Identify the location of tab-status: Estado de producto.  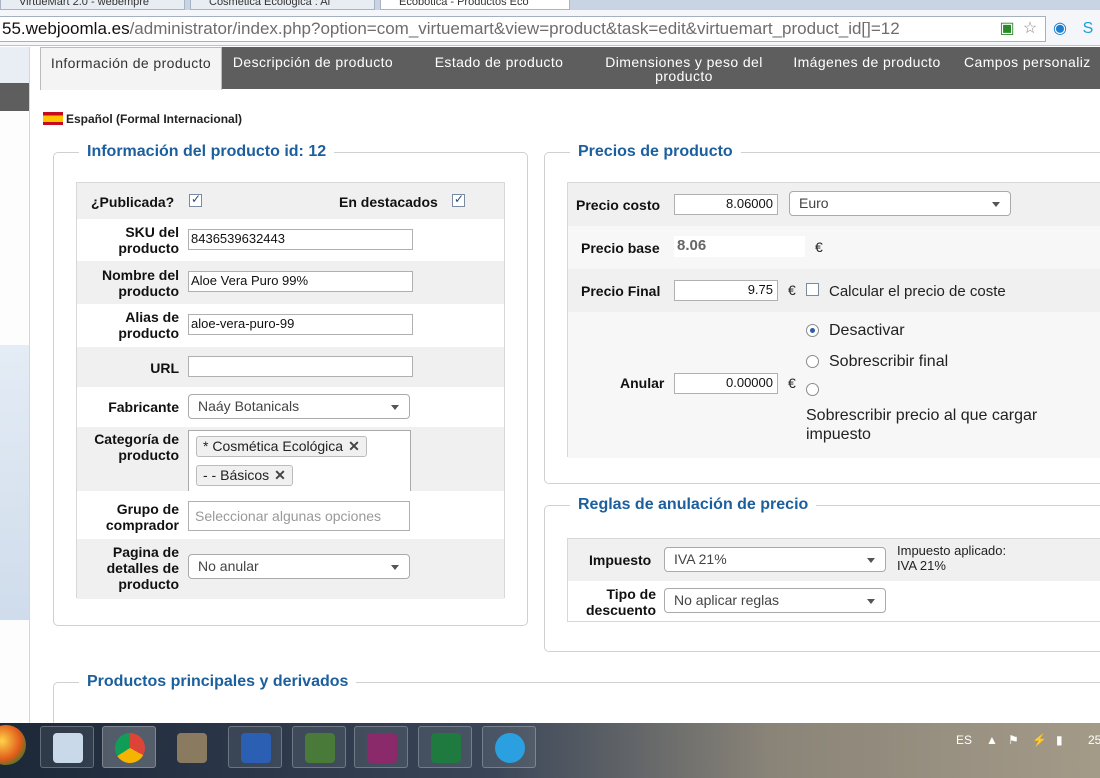
(499, 68).